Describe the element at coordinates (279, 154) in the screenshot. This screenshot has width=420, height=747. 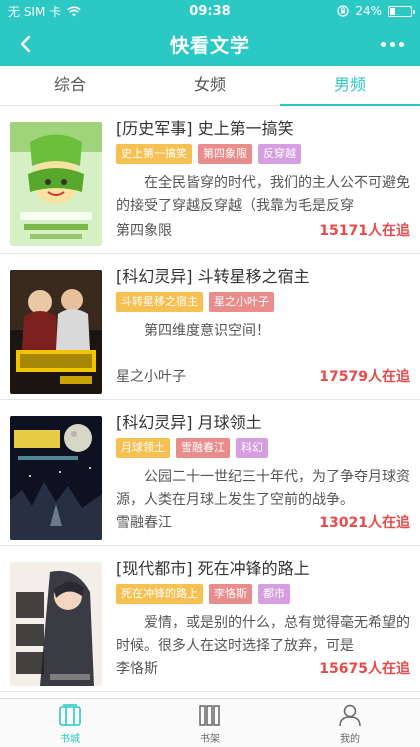
I see `tag-badge: 反穿越` at that location.